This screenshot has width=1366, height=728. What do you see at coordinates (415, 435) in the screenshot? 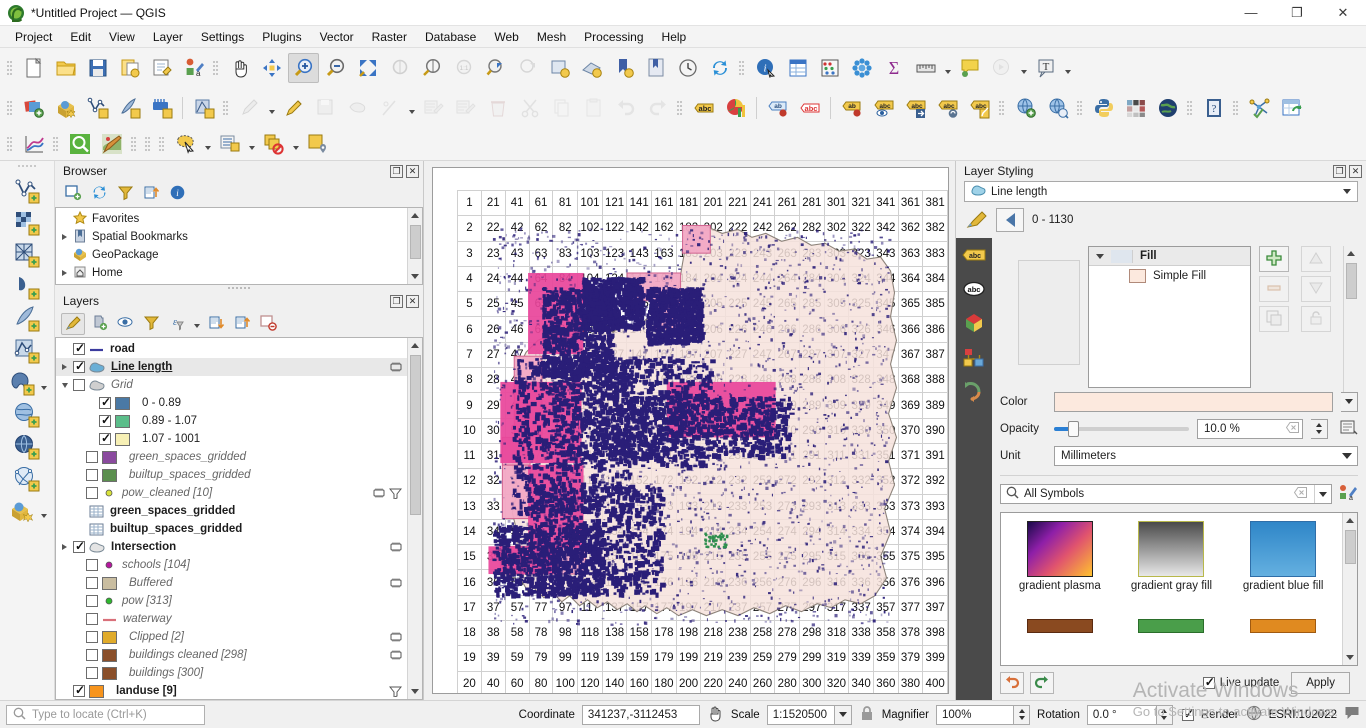
I see `scroll-thumb` at bounding box center [415, 435].